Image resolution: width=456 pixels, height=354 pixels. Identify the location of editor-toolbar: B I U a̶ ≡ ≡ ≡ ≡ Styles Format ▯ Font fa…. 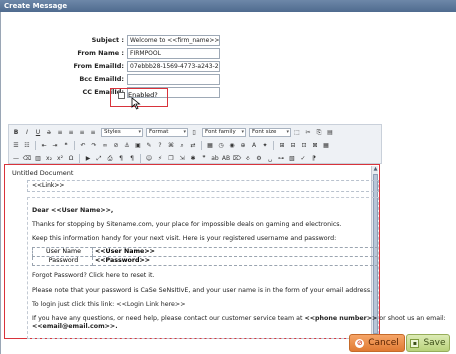
(195, 144).